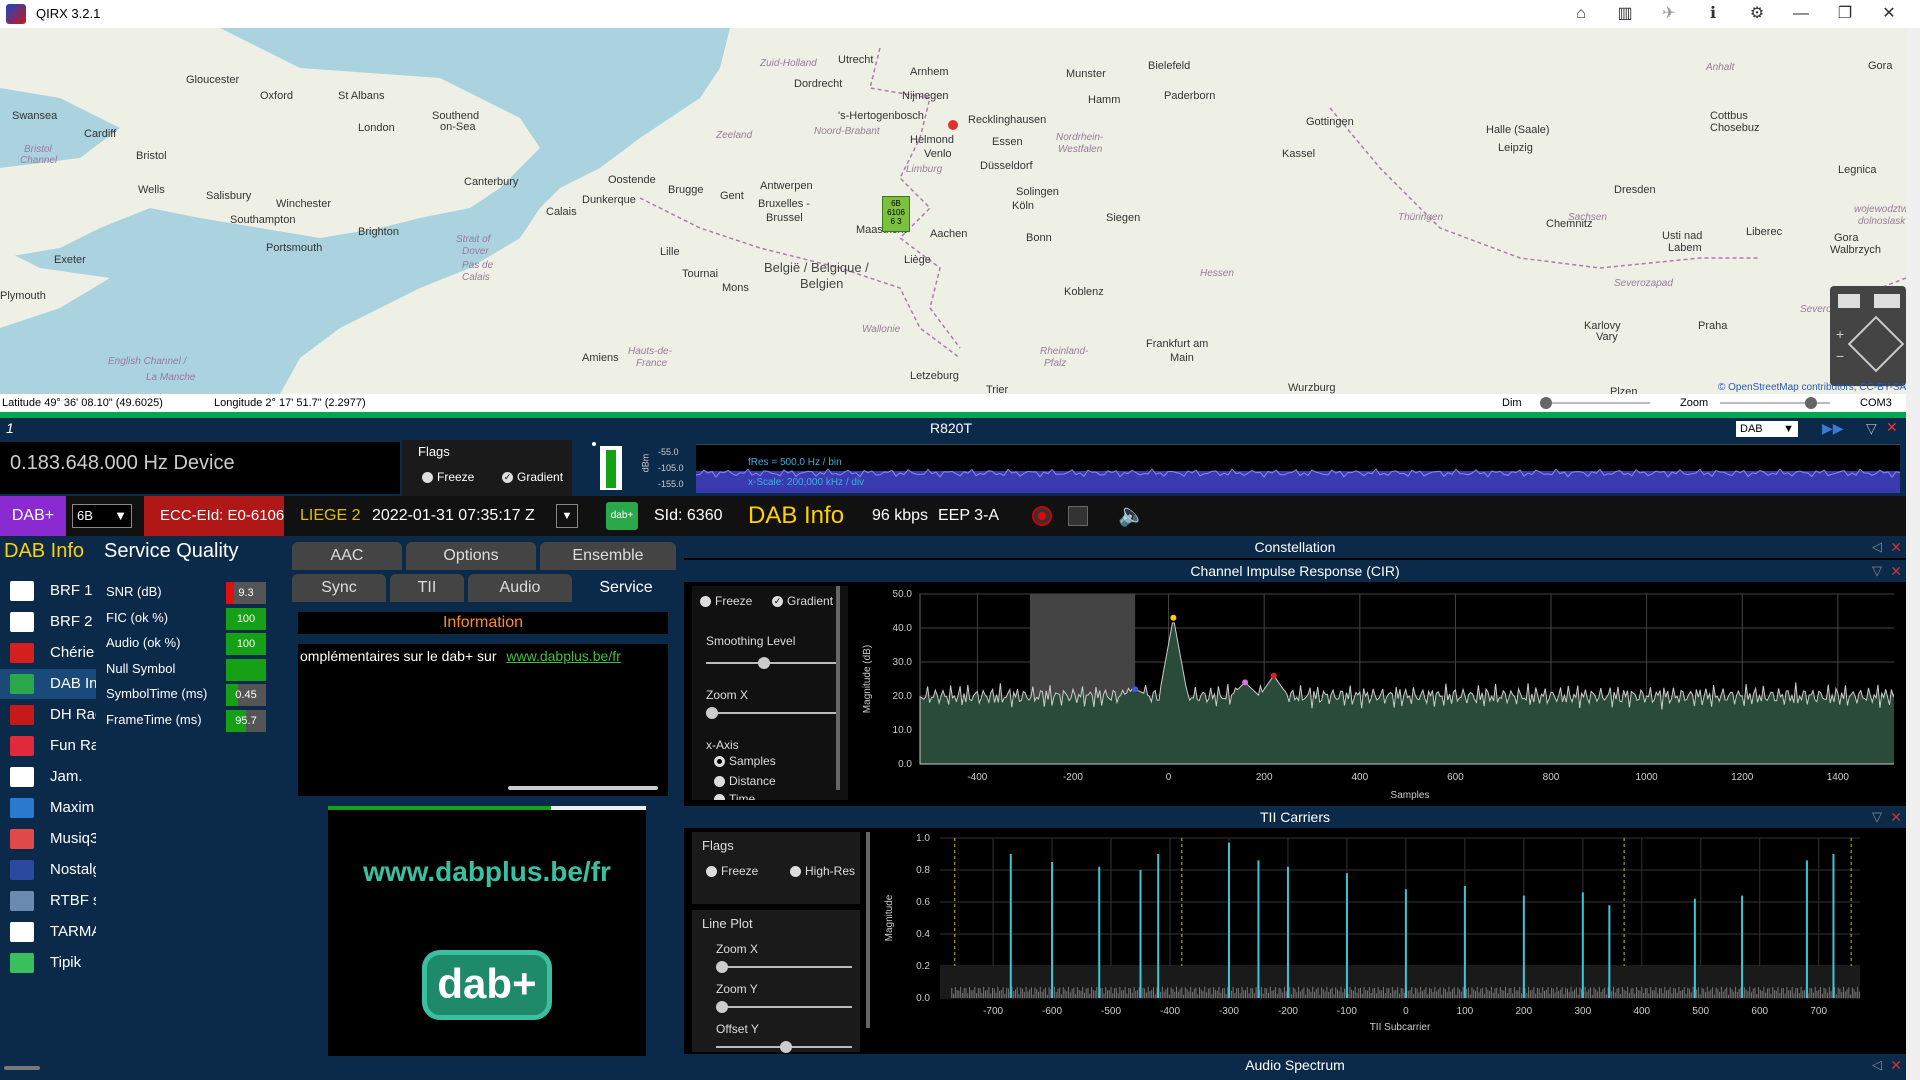 The width and height of the screenshot is (1920, 1080). What do you see at coordinates (540, 477) in the screenshot?
I see `gradient-label: Gradient` at bounding box center [540, 477].